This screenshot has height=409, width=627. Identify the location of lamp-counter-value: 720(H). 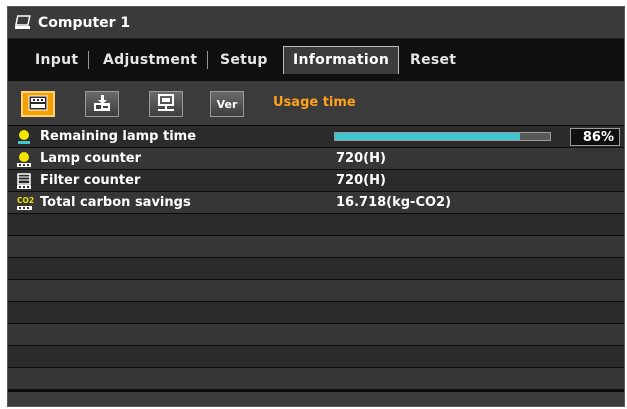
(361, 158).